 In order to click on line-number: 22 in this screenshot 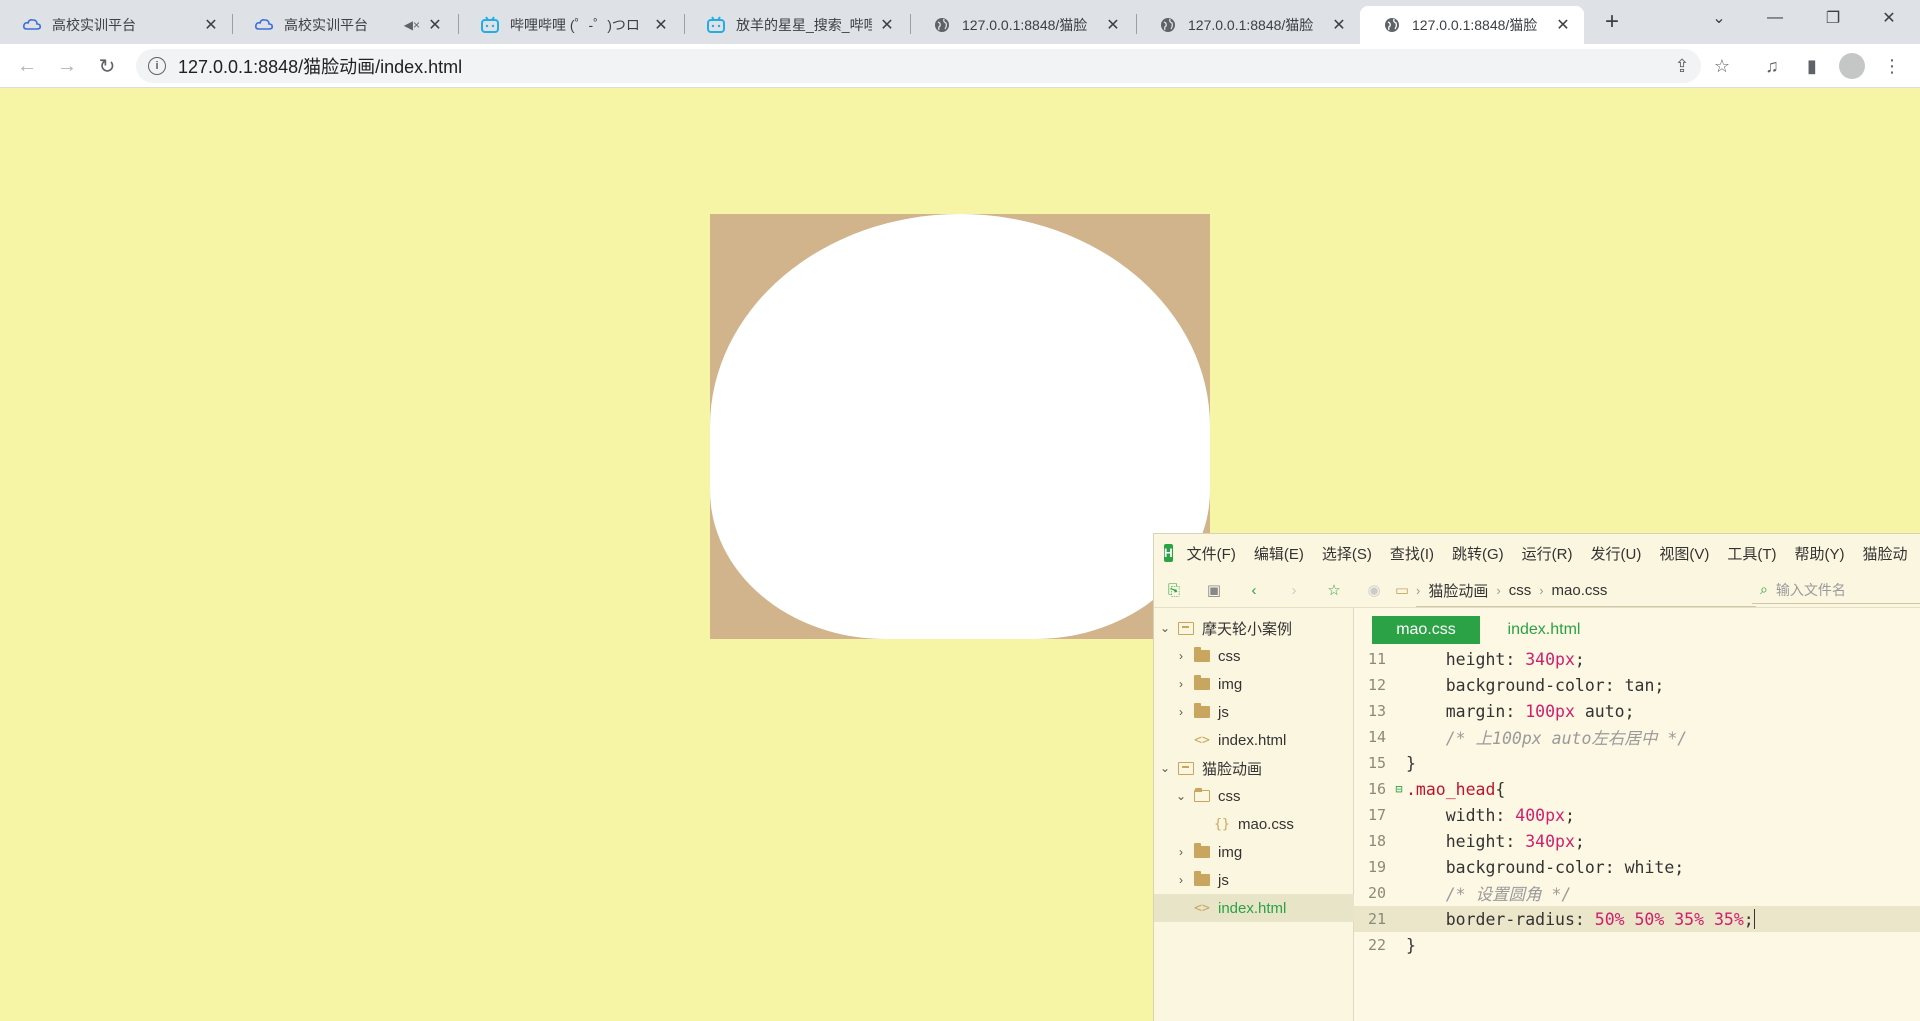, I will do `click(1376, 945)`.